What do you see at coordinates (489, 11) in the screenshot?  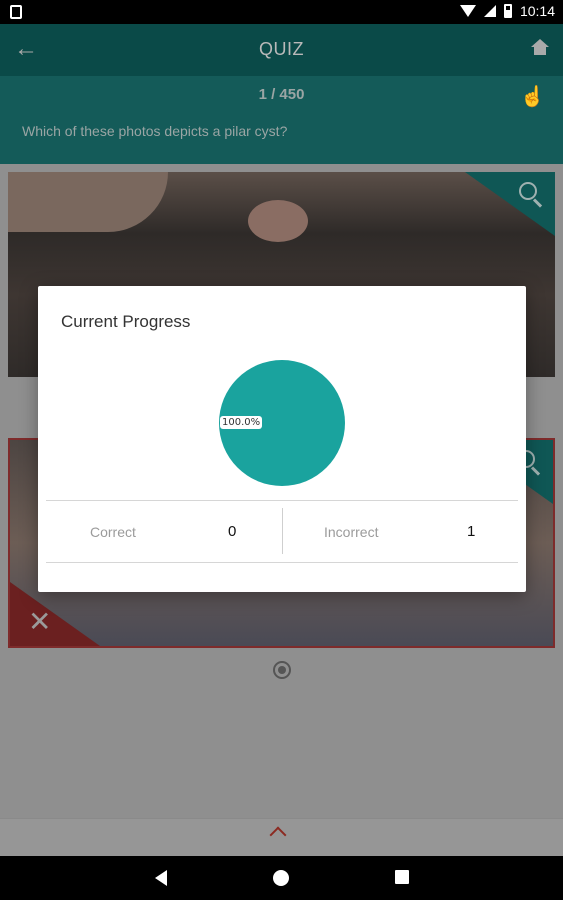 I see `signal-icon` at bounding box center [489, 11].